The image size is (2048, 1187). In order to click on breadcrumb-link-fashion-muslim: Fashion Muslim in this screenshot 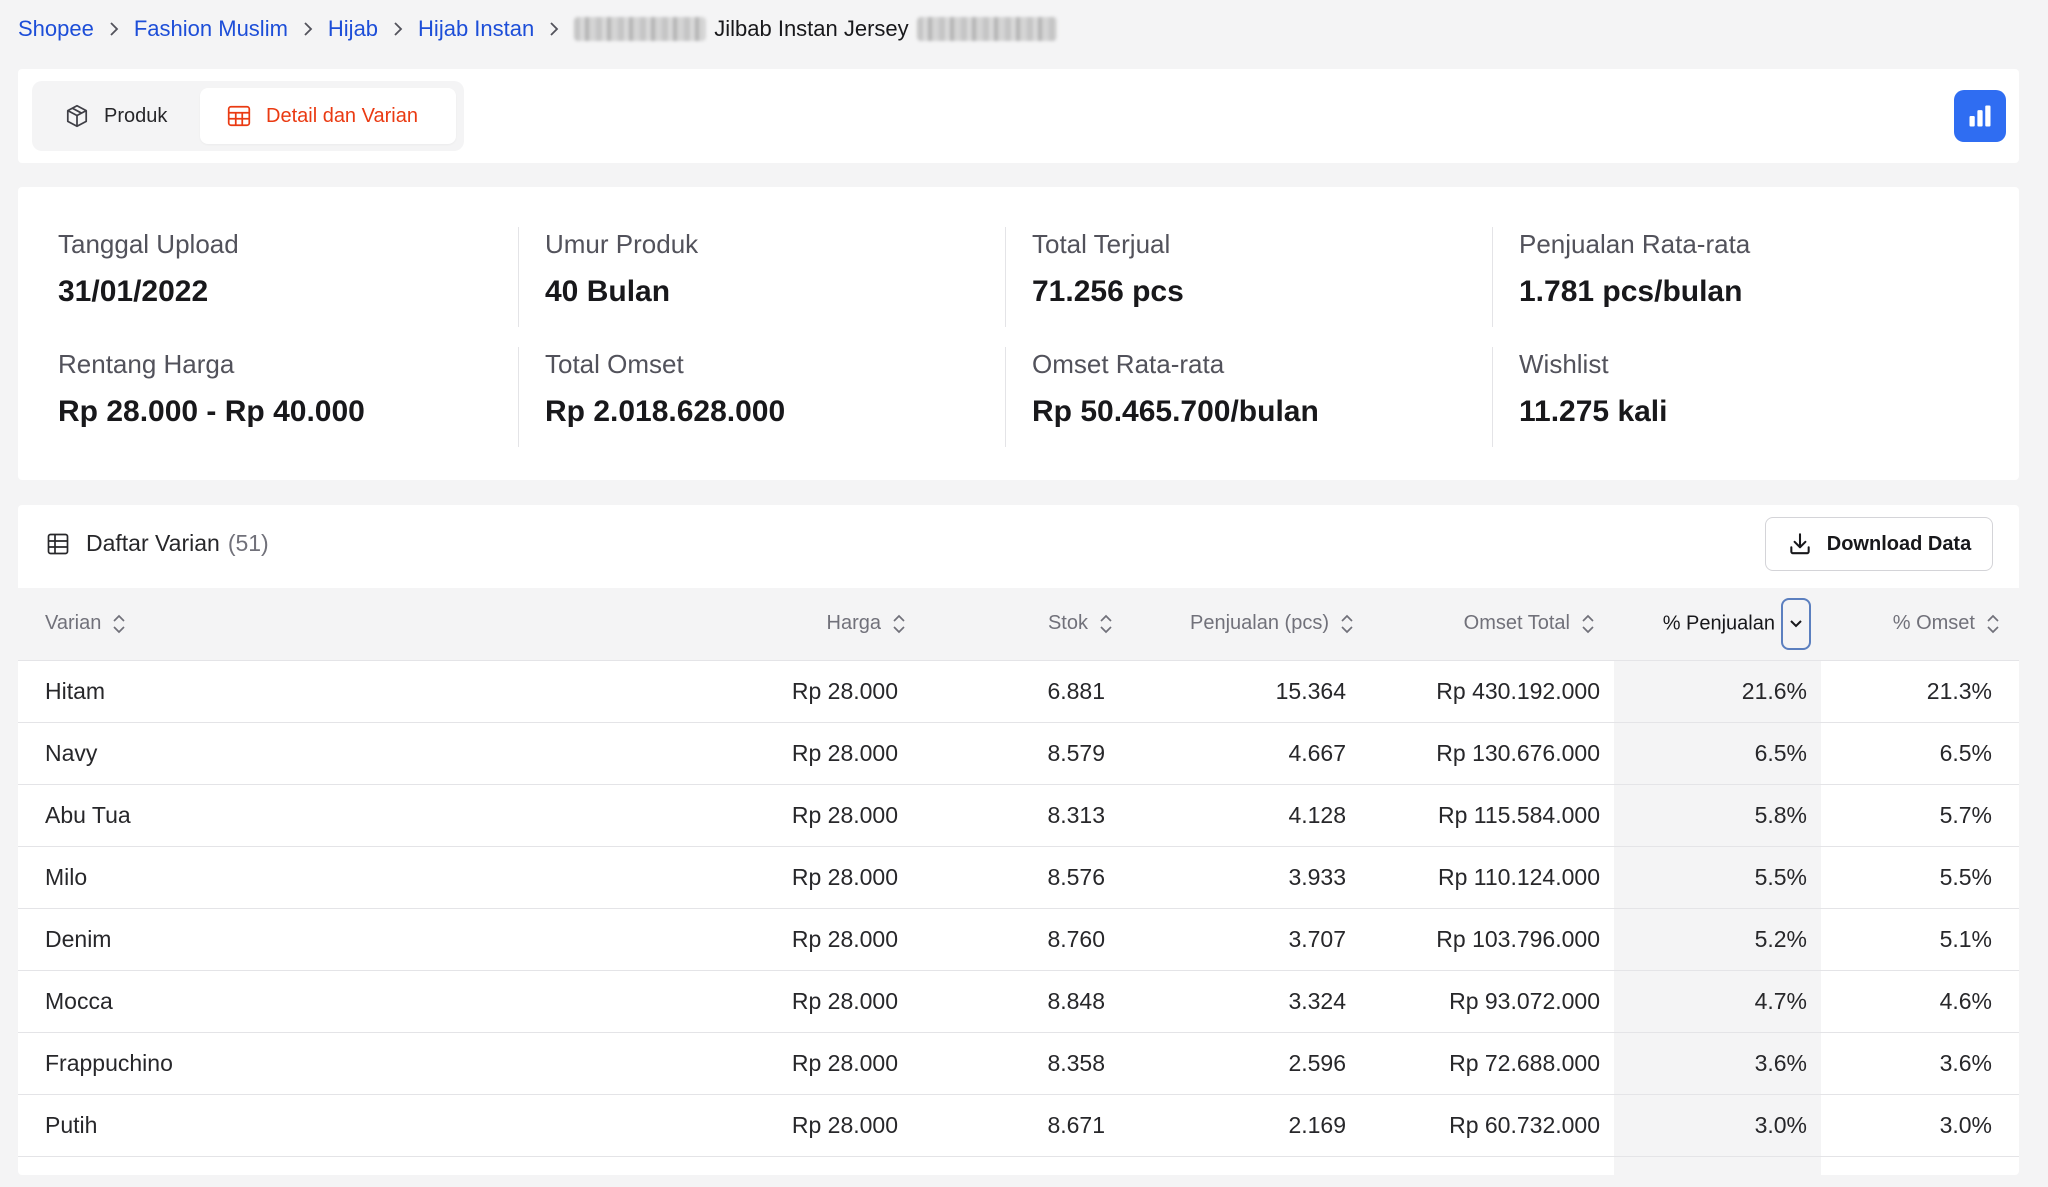, I will do `click(211, 29)`.